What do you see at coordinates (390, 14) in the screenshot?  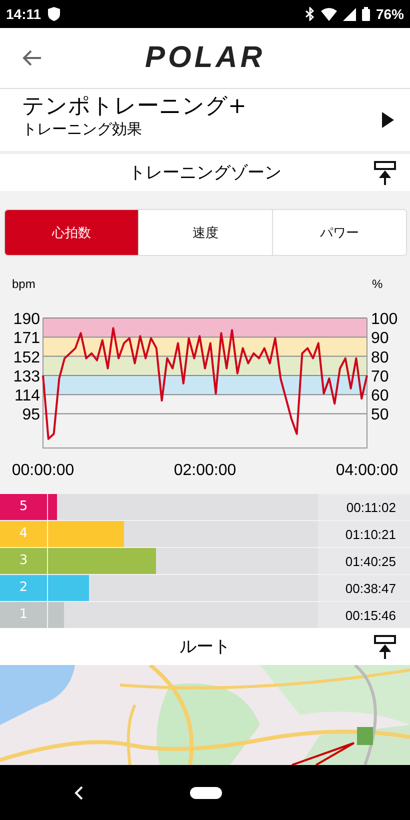 I see `battery-level: 76%` at bounding box center [390, 14].